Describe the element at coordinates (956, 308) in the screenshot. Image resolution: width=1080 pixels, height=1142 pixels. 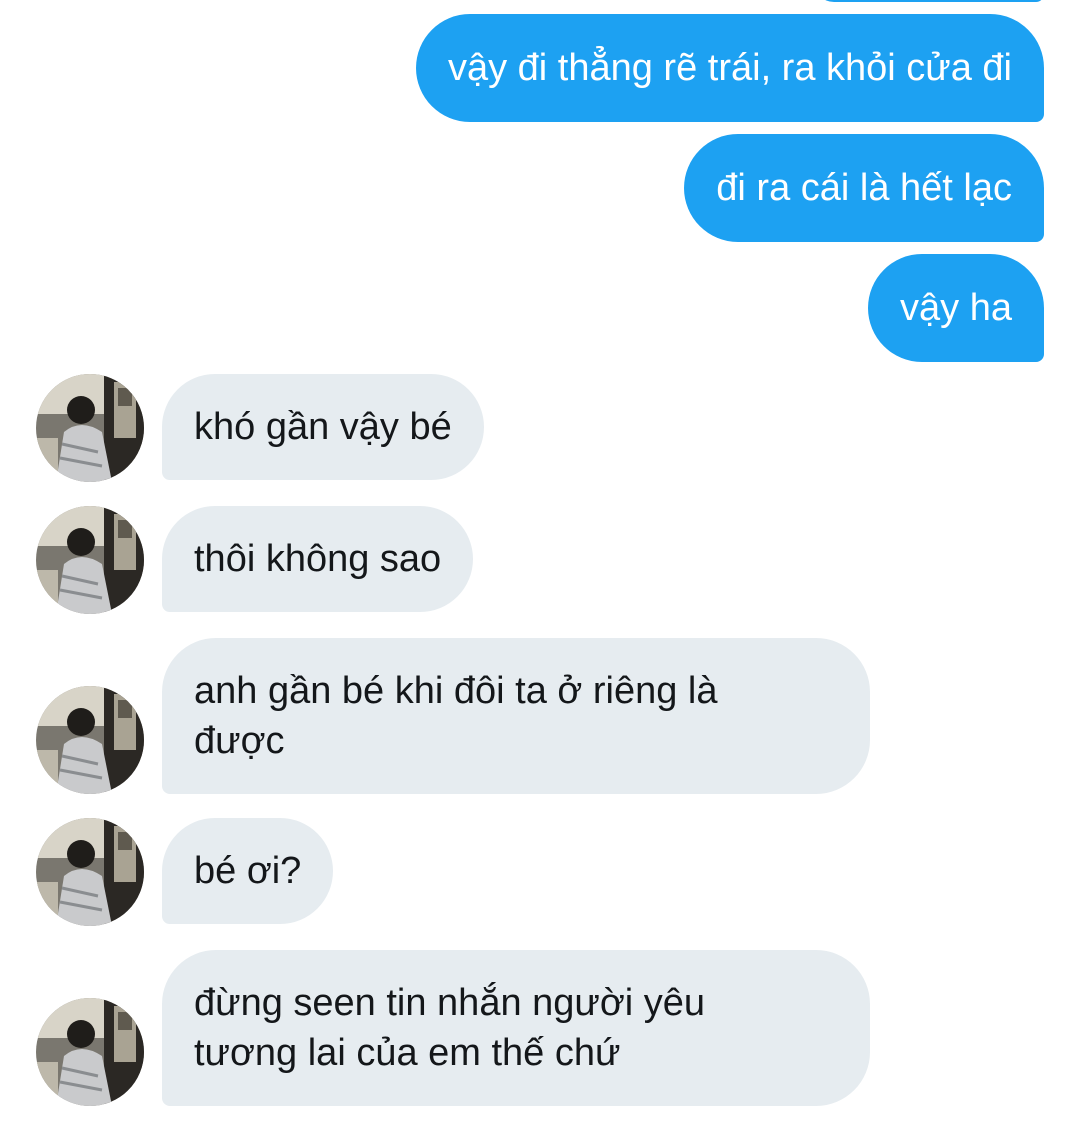
I see `outgoing-message: vậy ha` at that location.